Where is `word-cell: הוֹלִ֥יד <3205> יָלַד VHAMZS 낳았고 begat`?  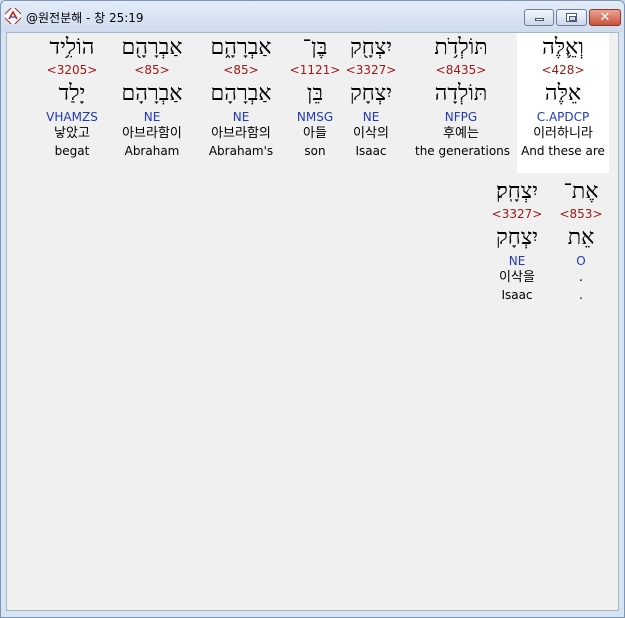
word-cell: הוֹלִ֥יד <3205> יָלַד VHAMZS 낳았고 begat is located at coordinates (72, 96).